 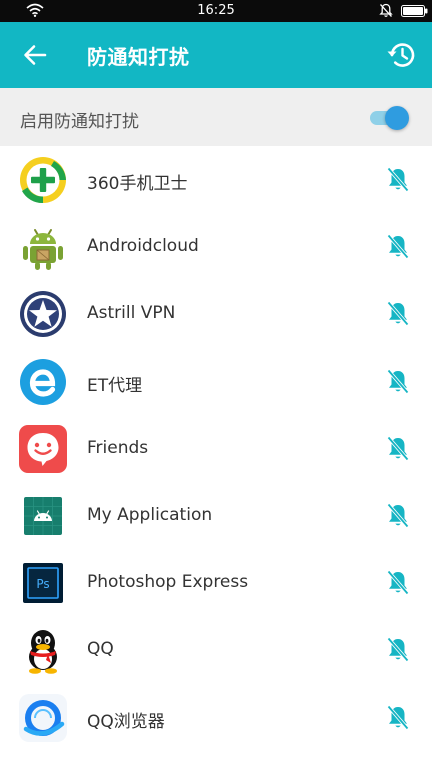 I want to click on status-bar: 16:25, so click(x=216, y=11).